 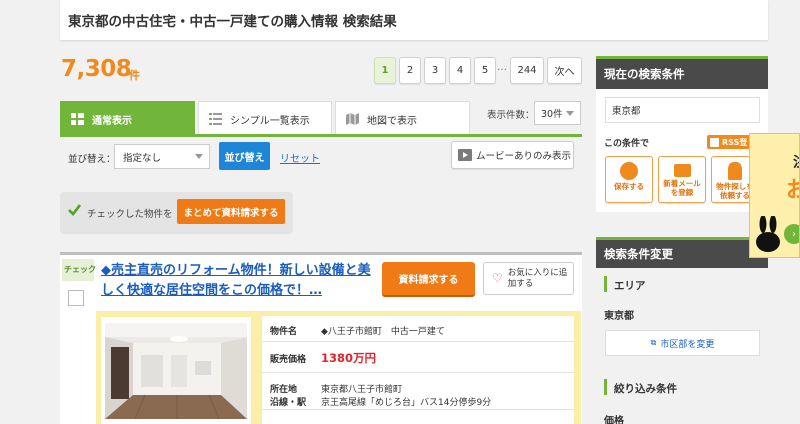 What do you see at coordinates (497, 278) in the screenshot?
I see `heart-icon: ♡` at bounding box center [497, 278].